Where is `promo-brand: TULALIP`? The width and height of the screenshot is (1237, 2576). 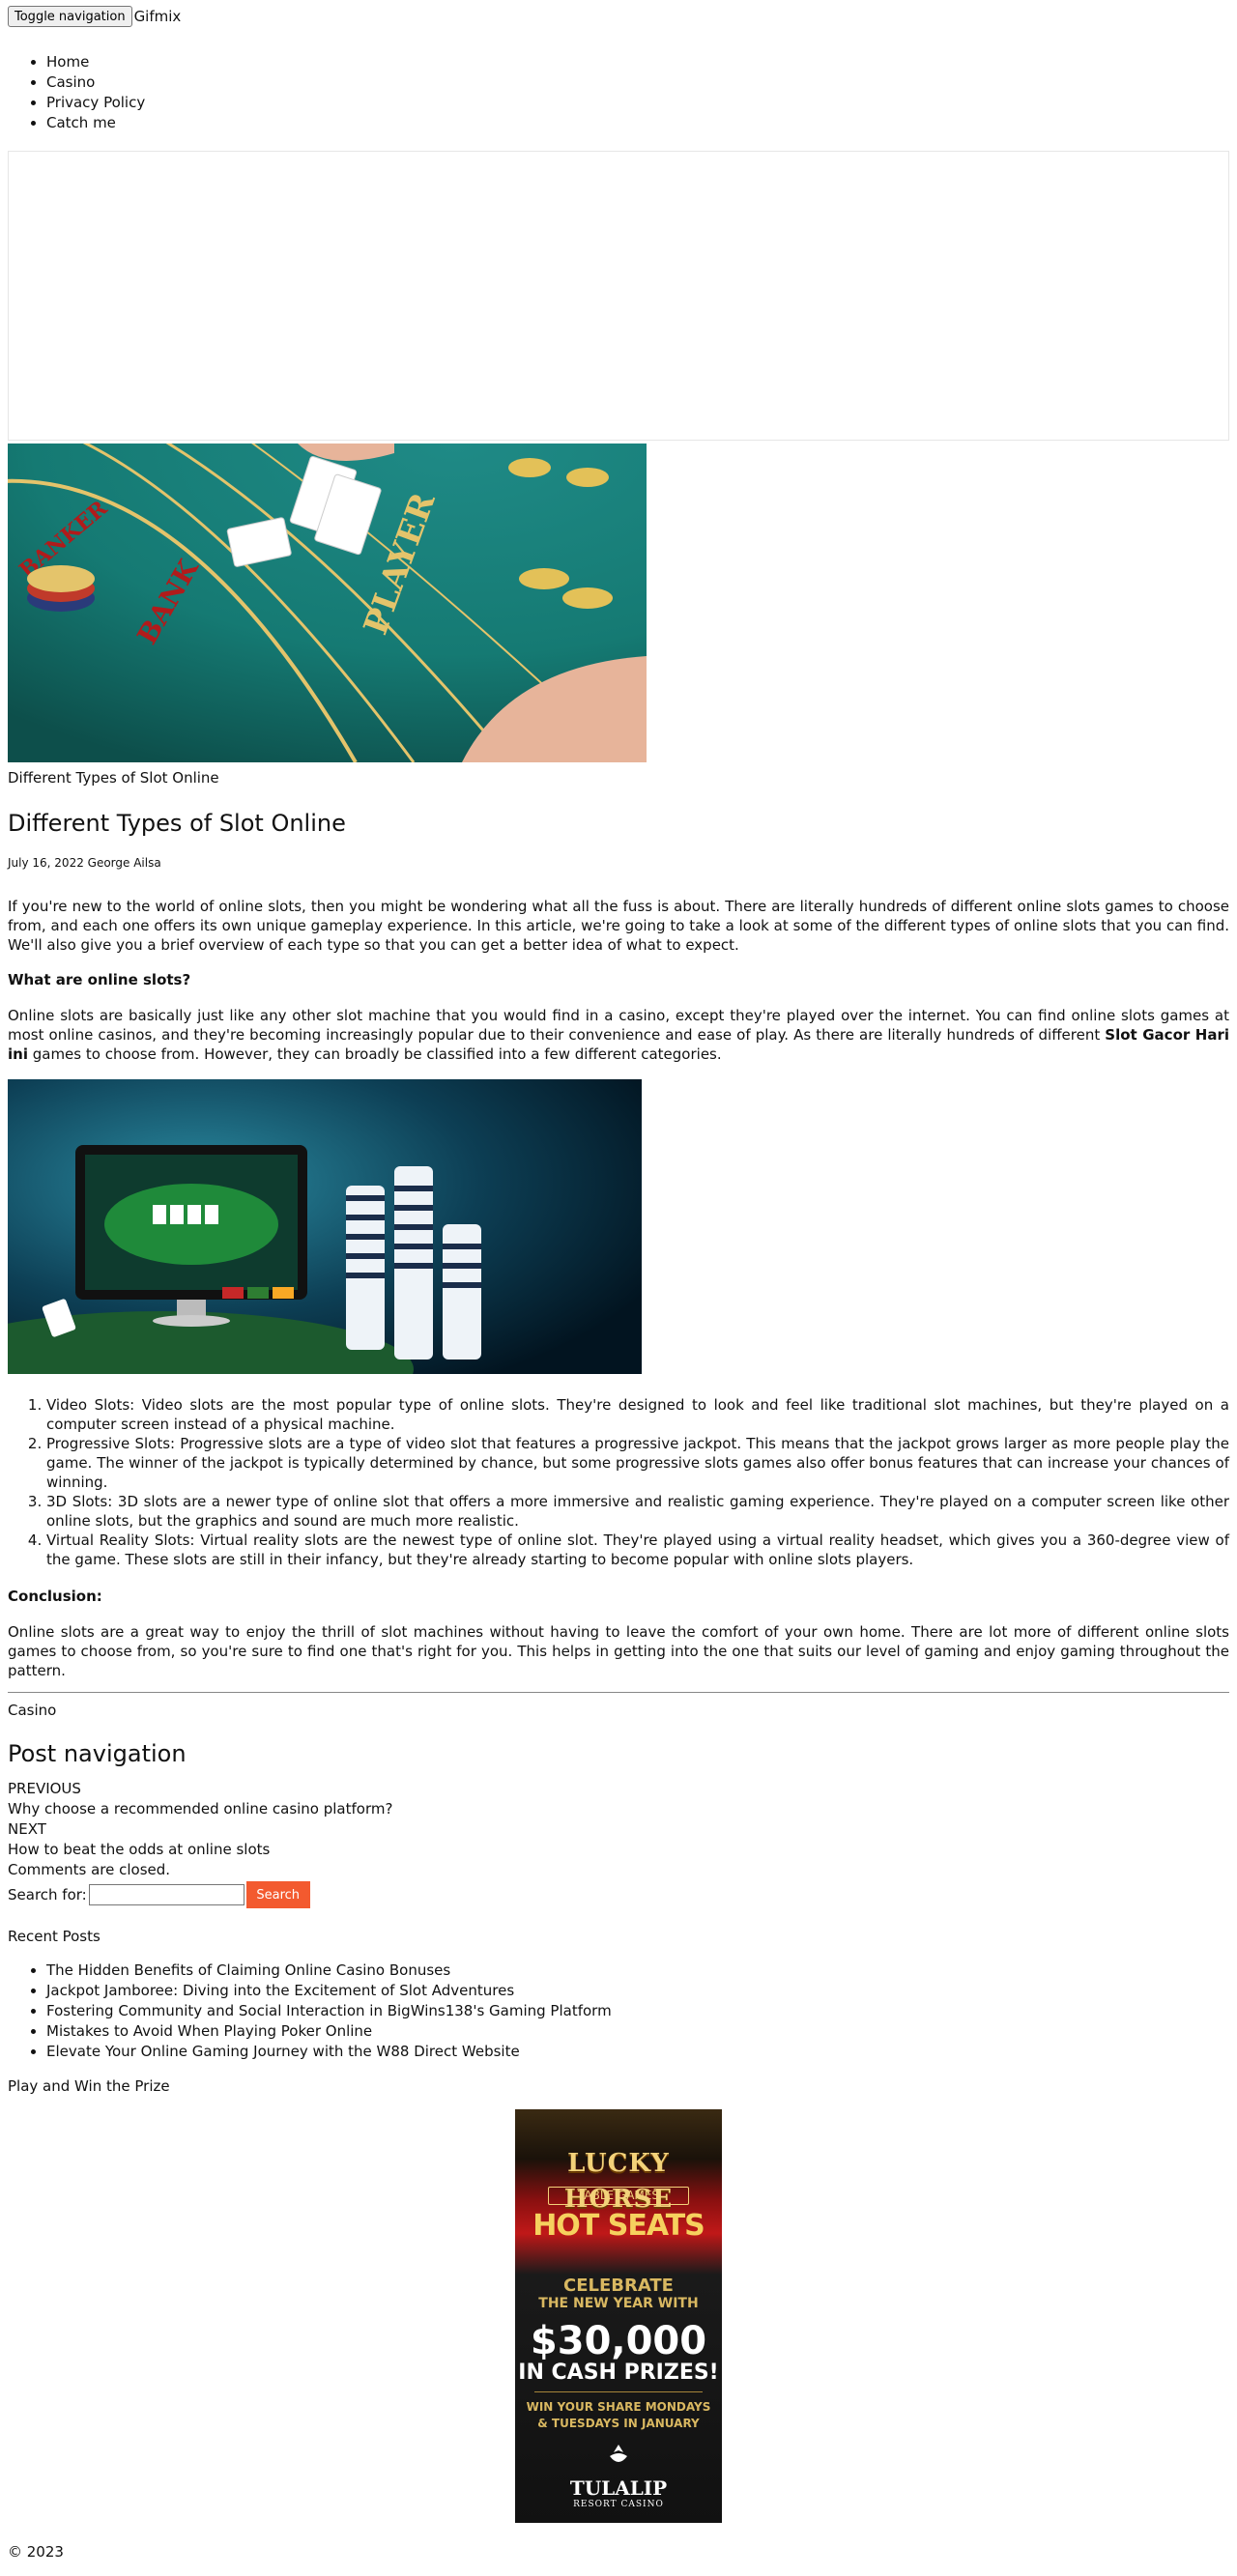 promo-brand: TULALIP is located at coordinates (618, 2489).